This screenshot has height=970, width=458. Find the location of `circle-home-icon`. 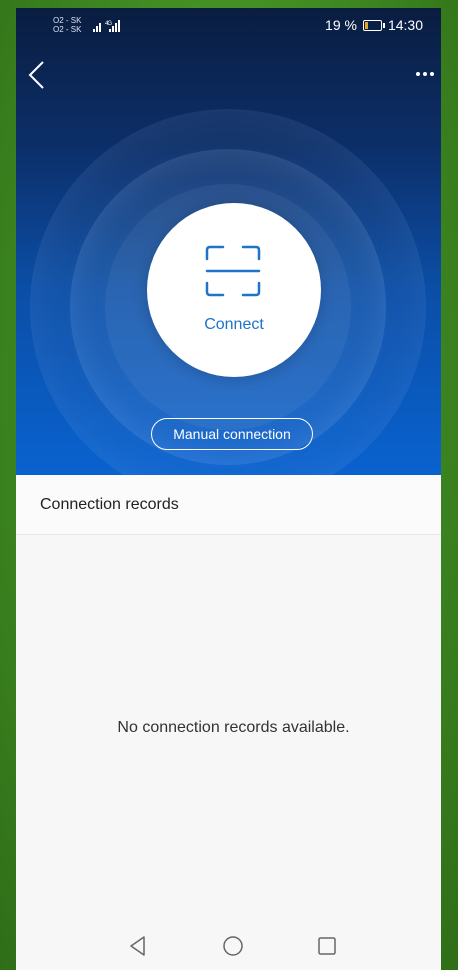

circle-home-icon is located at coordinates (233, 946).